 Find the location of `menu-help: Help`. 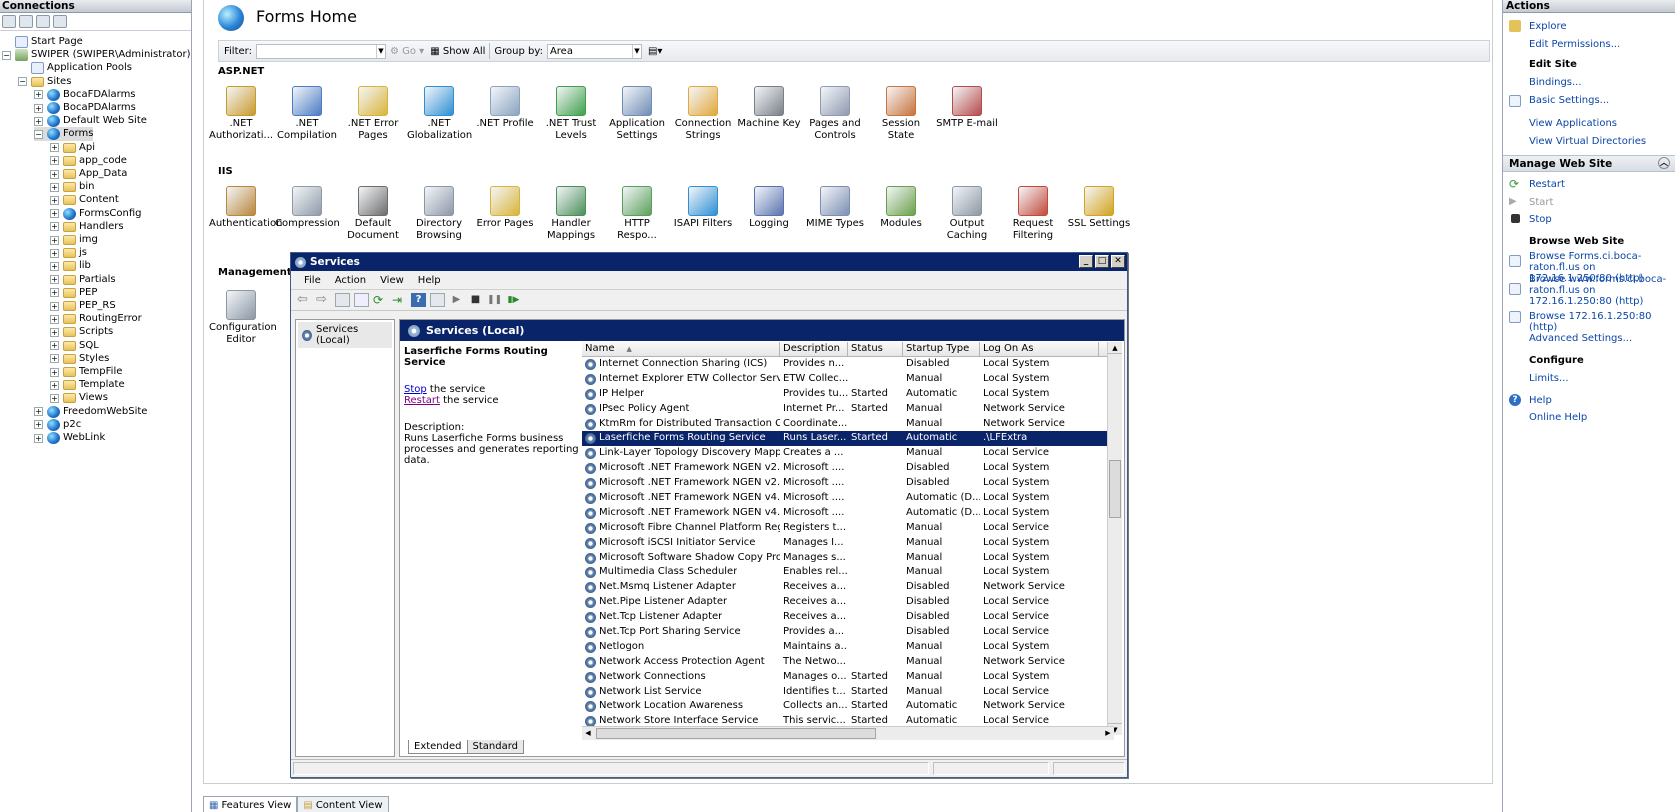

menu-help: Help is located at coordinates (429, 280).